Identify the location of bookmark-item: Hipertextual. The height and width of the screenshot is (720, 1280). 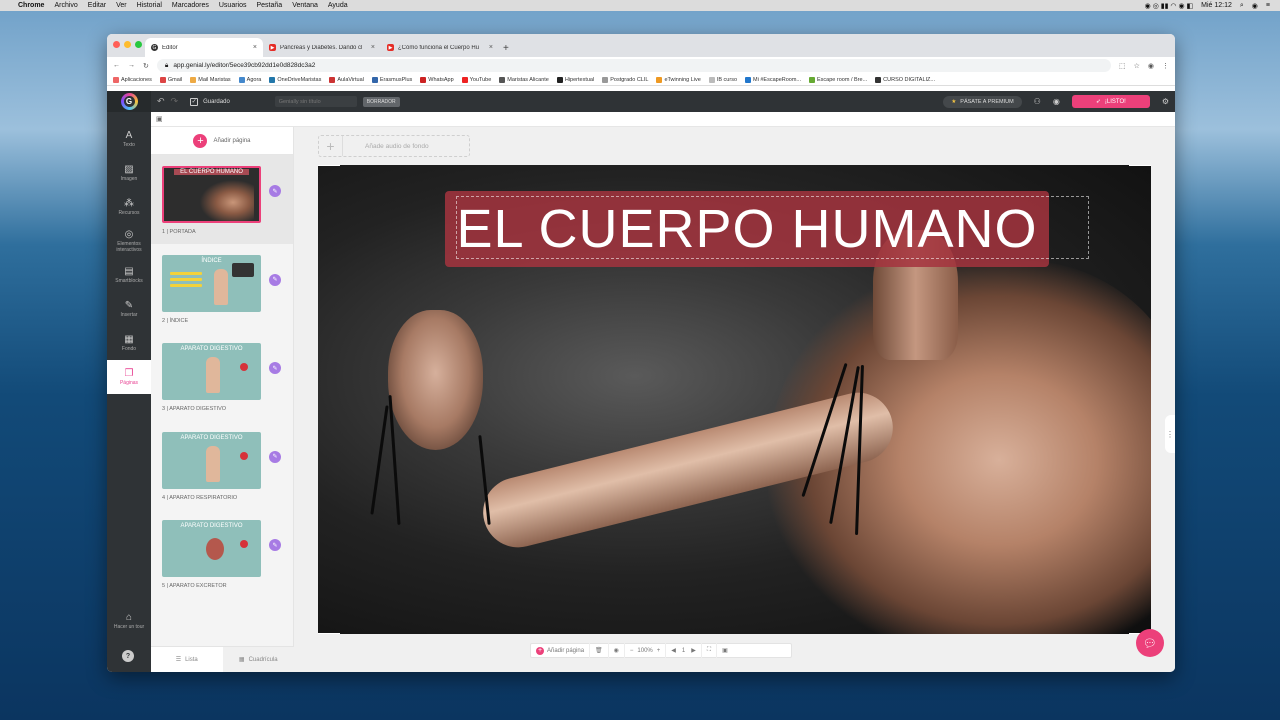
(575, 79).